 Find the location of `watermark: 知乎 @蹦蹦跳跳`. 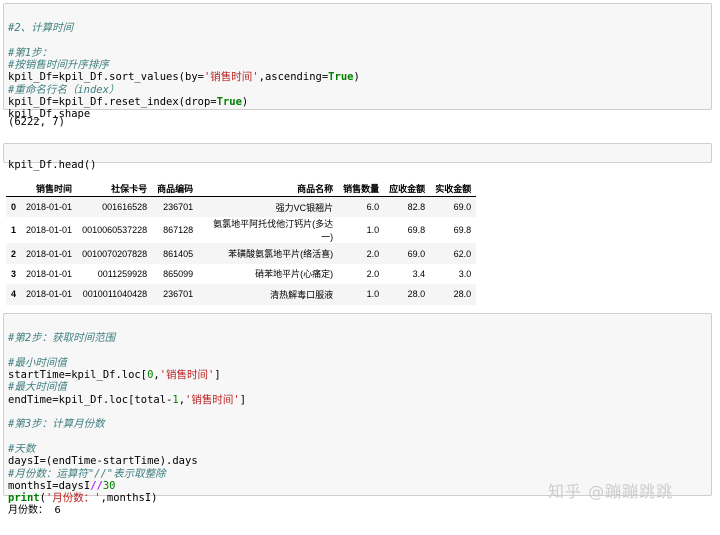

watermark: 知乎 @蹦蹦跳跳 is located at coordinates (611, 491).